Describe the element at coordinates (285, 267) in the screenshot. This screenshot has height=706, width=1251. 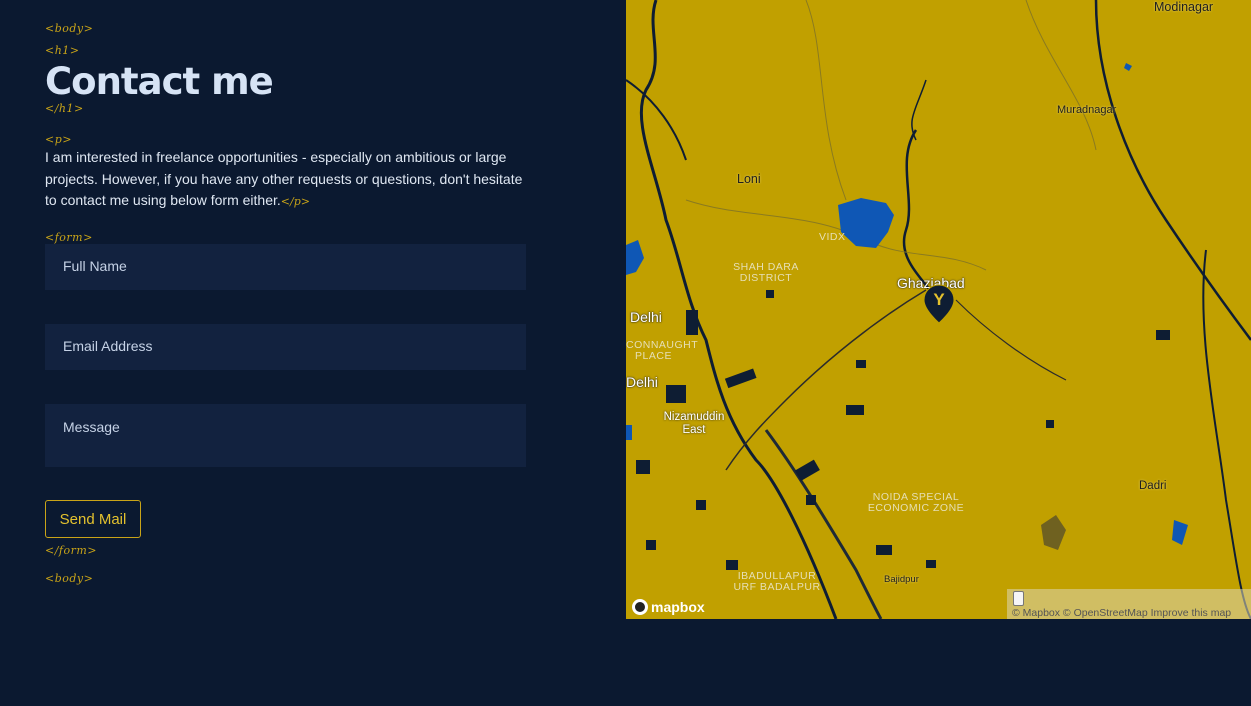
I see `full-name-input: Full Name` at that location.